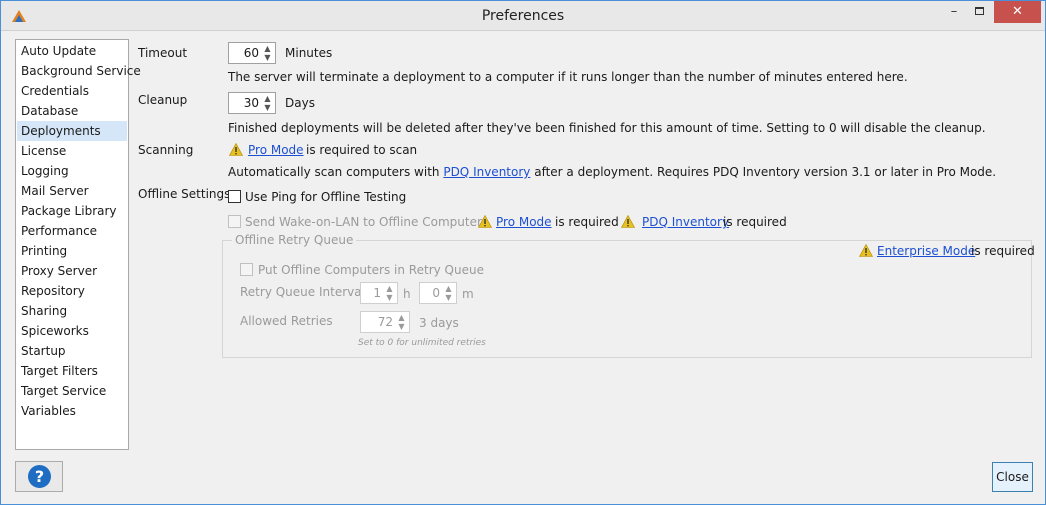 The height and width of the screenshot is (505, 1046). Describe the element at coordinates (72, 331) in the screenshot. I see `sidebar-item-spiceworks: Spiceworks` at that location.